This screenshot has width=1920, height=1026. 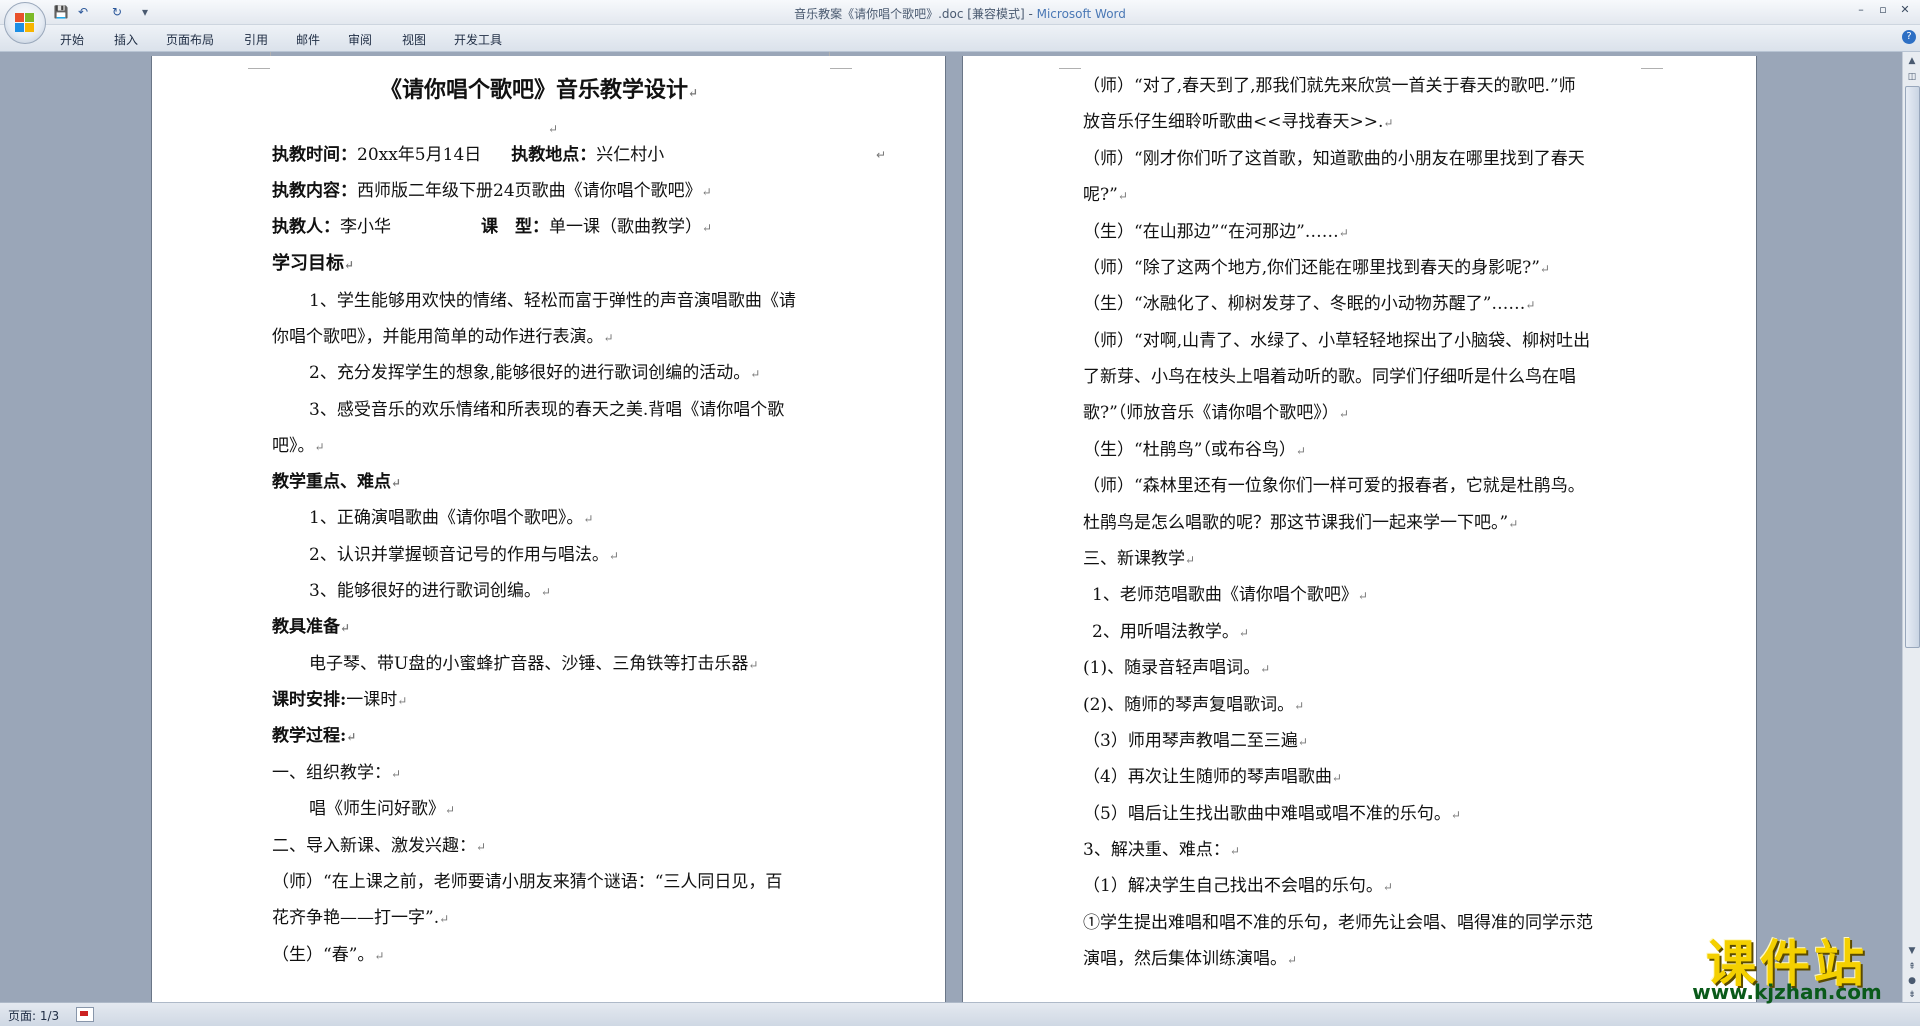 I want to click on next-page-icon: ⇟, so click(x=1912, y=995).